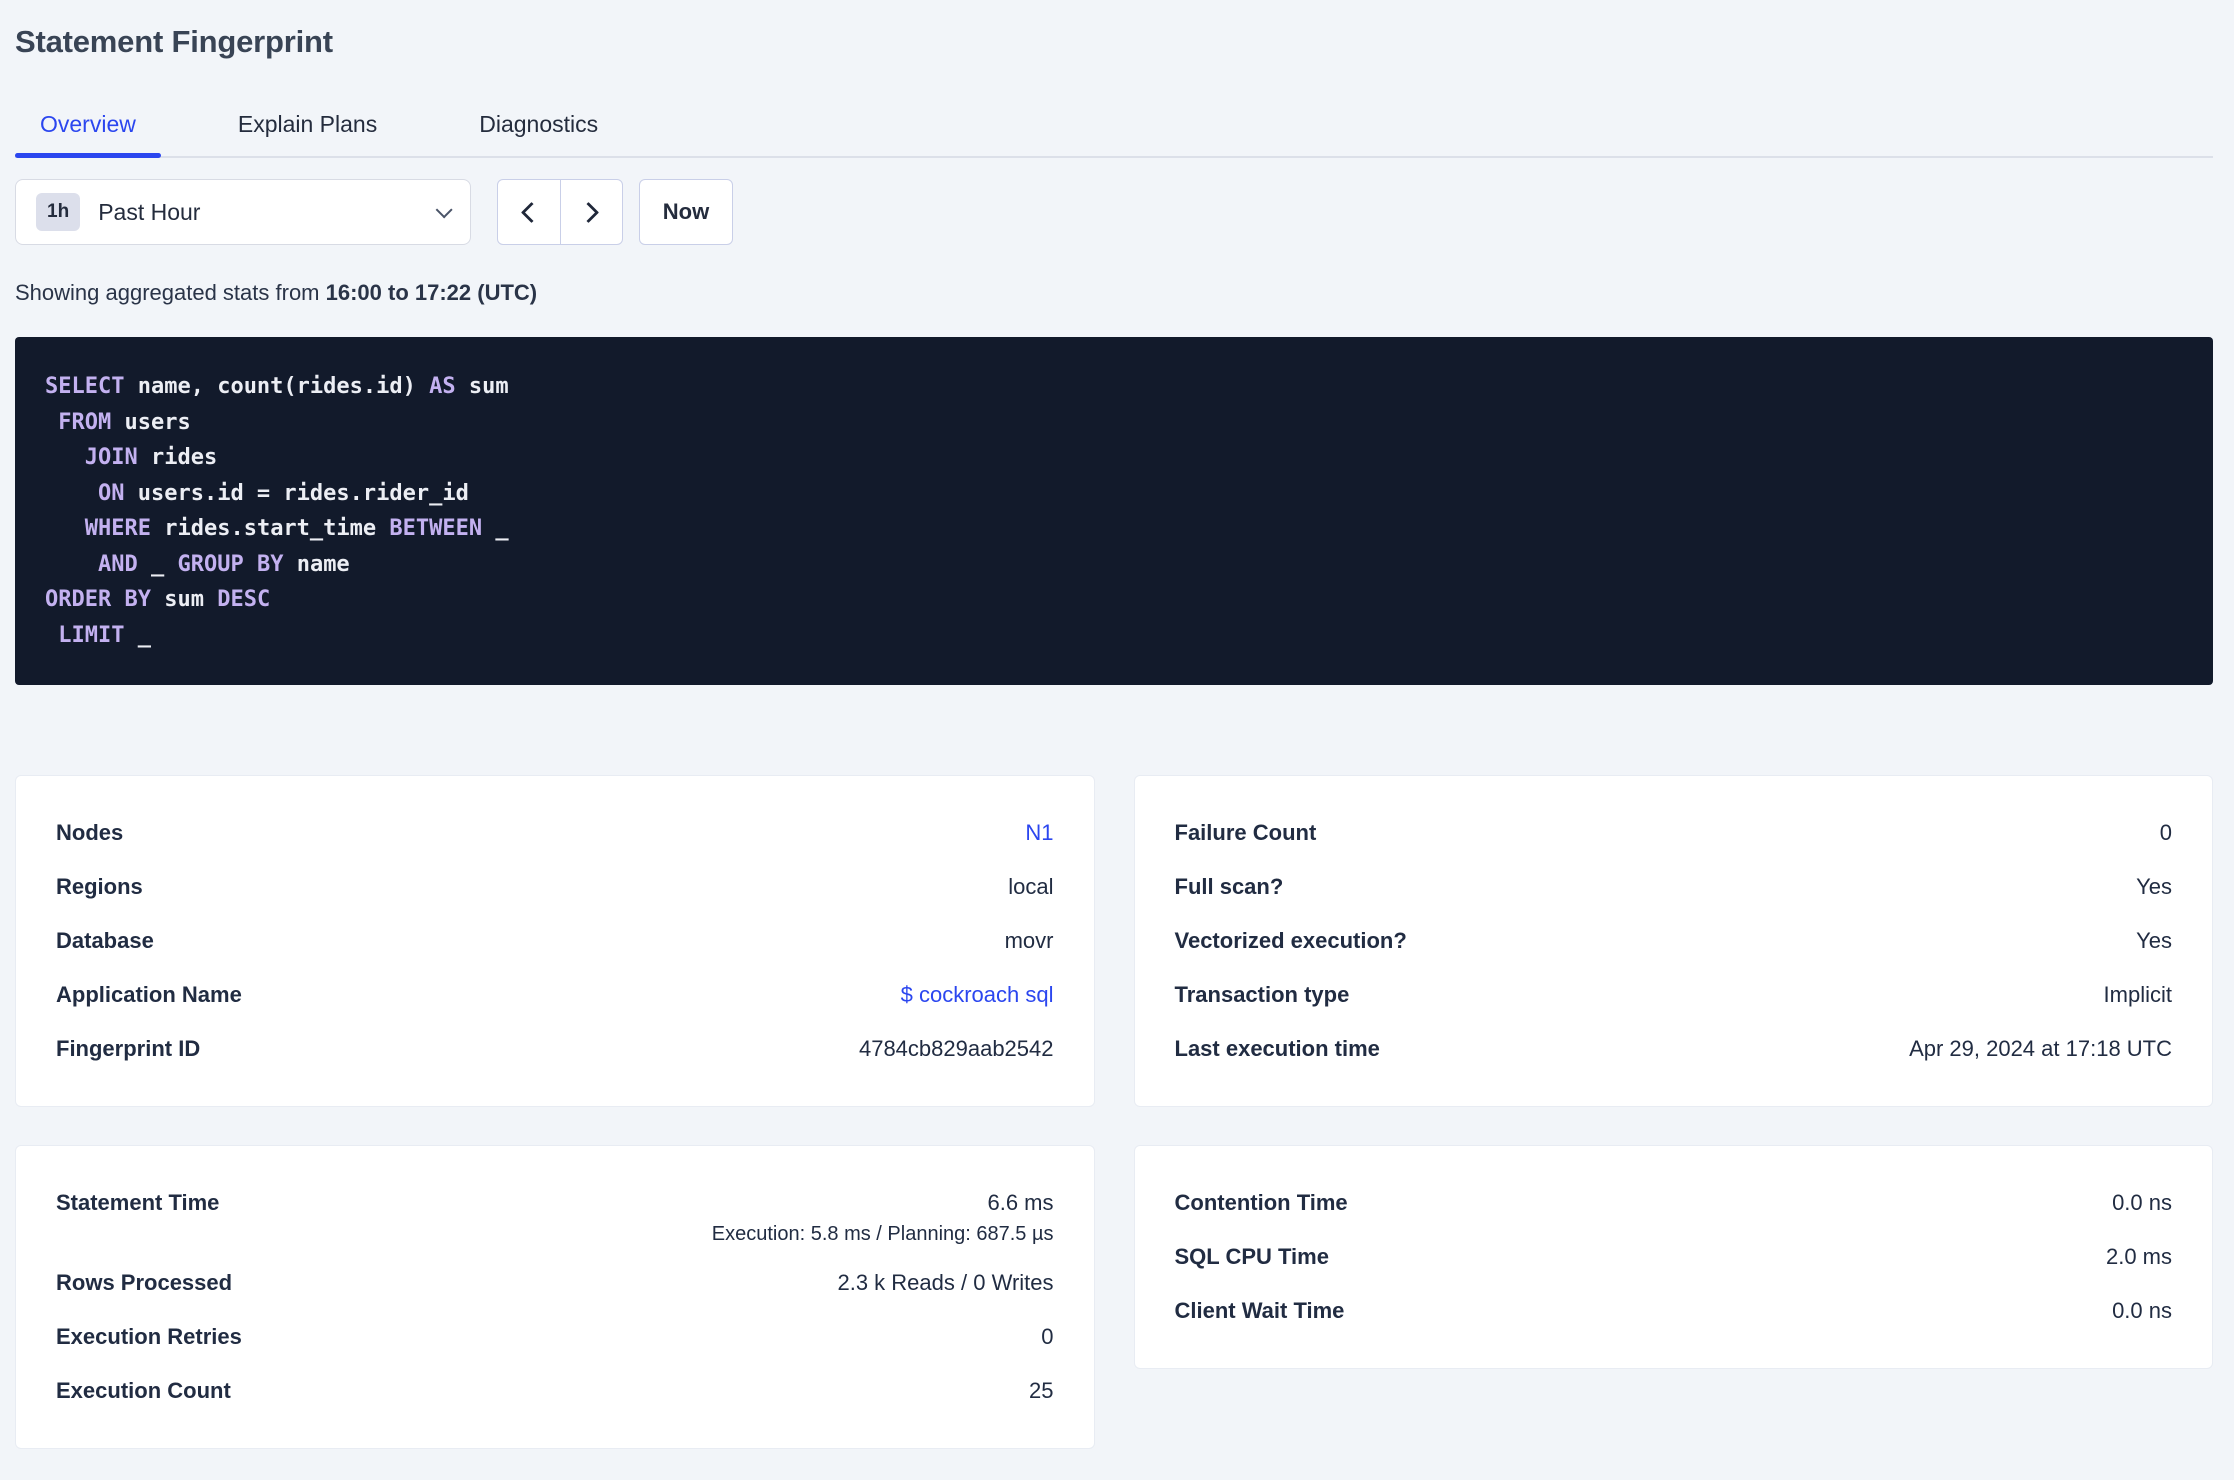 This screenshot has height=1480, width=2234. Describe the element at coordinates (882, 1234) in the screenshot. I see `kv-subvalue: Execution: 5.8 ms / Planning: 687.5 µs` at that location.